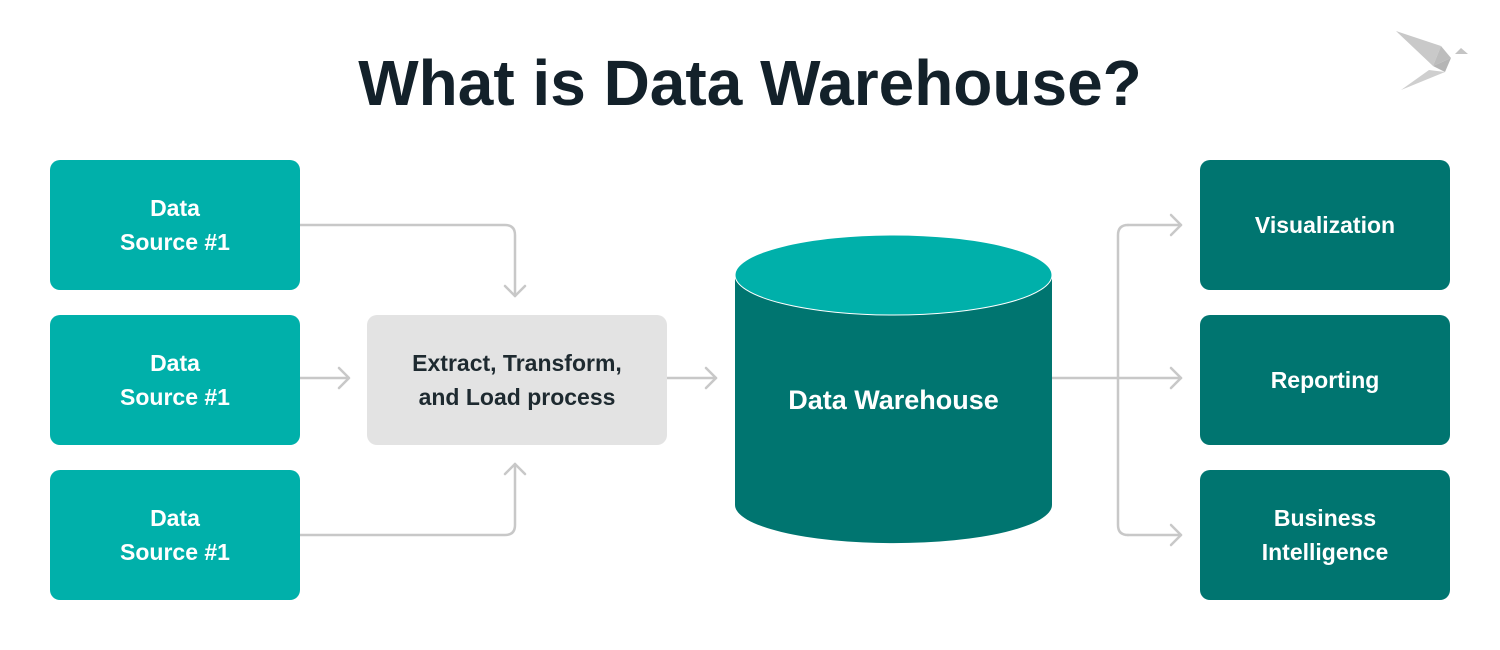 This screenshot has height=650, width=1500. Describe the element at coordinates (407, 260) in the screenshot. I see `connector-source1-etl` at that location.